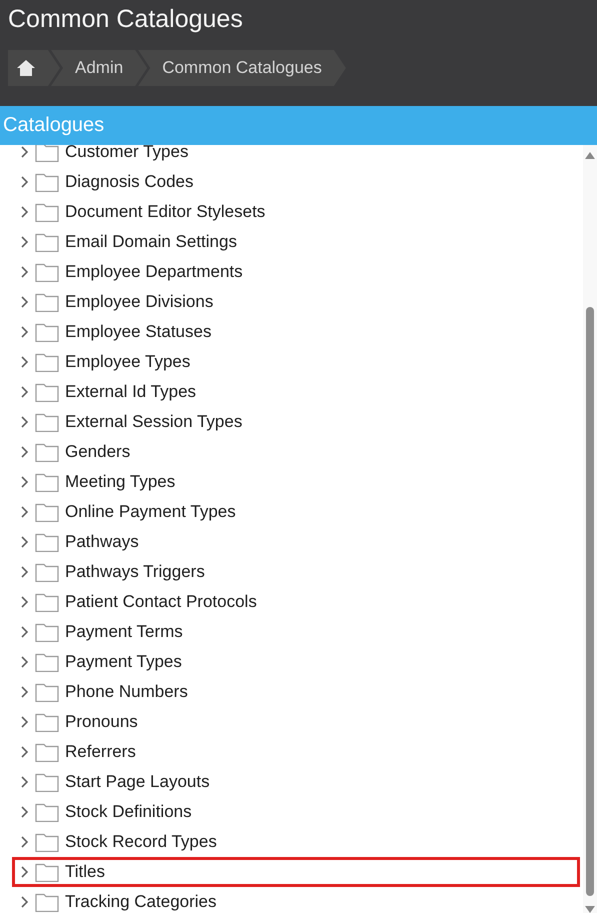 This screenshot has width=597, height=913. What do you see at coordinates (242, 68) in the screenshot?
I see `breadcrumb-link: Common Catalogues` at bounding box center [242, 68].